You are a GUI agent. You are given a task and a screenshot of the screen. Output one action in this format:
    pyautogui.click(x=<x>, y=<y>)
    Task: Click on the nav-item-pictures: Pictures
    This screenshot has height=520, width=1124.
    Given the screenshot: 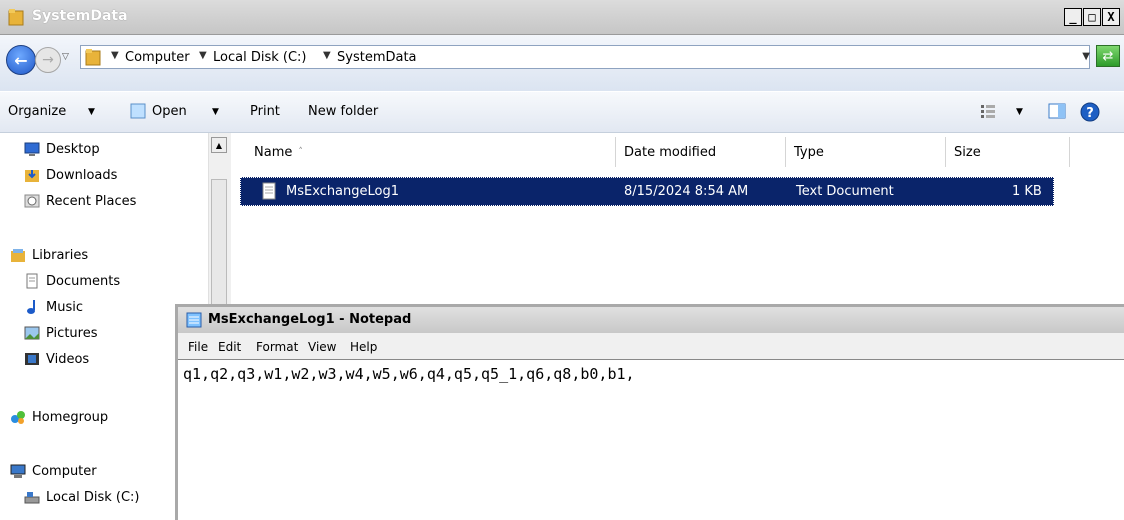 What is the action you would take?
    pyautogui.click(x=60, y=333)
    